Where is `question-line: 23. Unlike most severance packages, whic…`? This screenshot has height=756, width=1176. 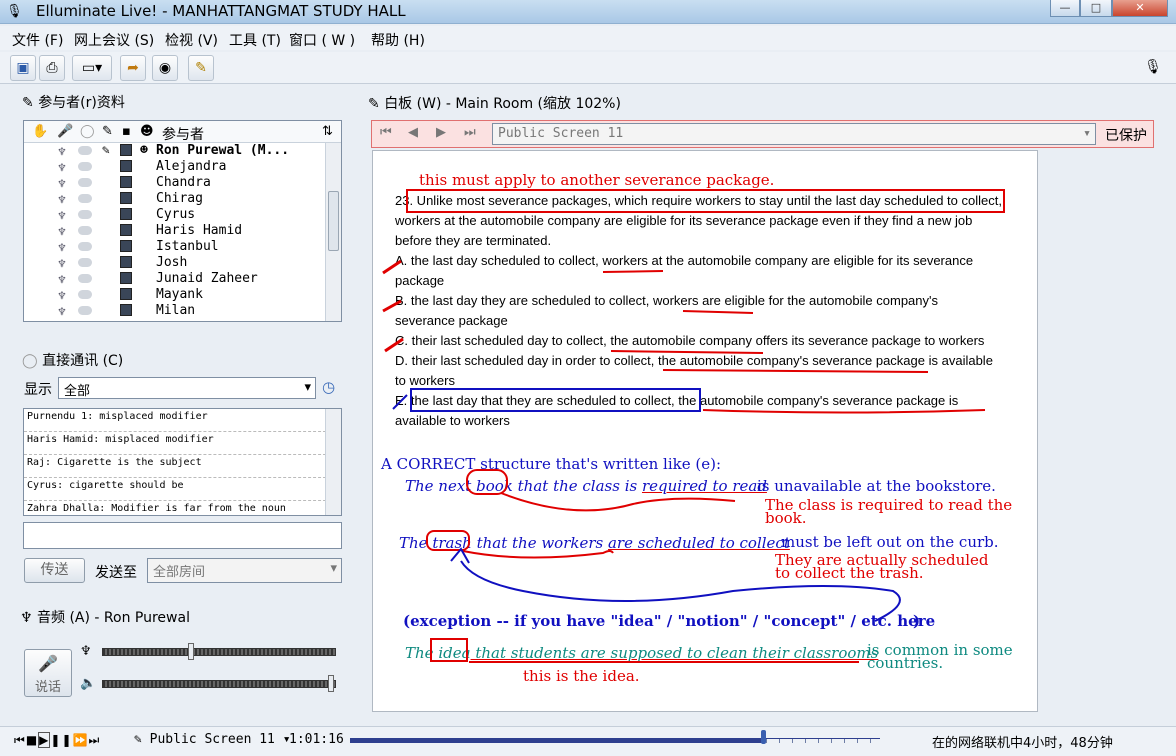
question-line: 23. Unlike most severance packages, whic… is located at coordinates (698, 200).